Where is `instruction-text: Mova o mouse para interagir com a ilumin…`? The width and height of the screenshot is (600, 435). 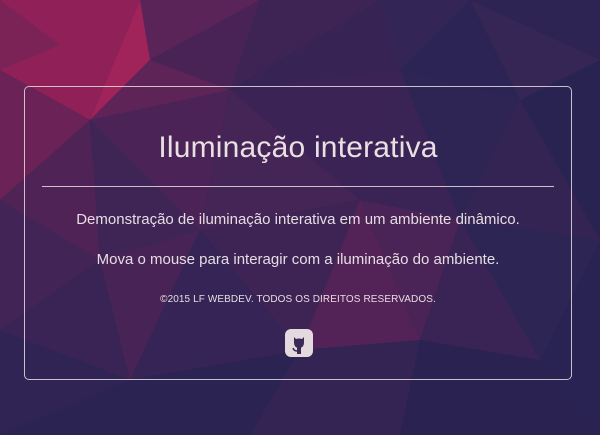
instruction-text: Mova o mouse para interagir com a ilumin… is located at coordinates (298, 259).